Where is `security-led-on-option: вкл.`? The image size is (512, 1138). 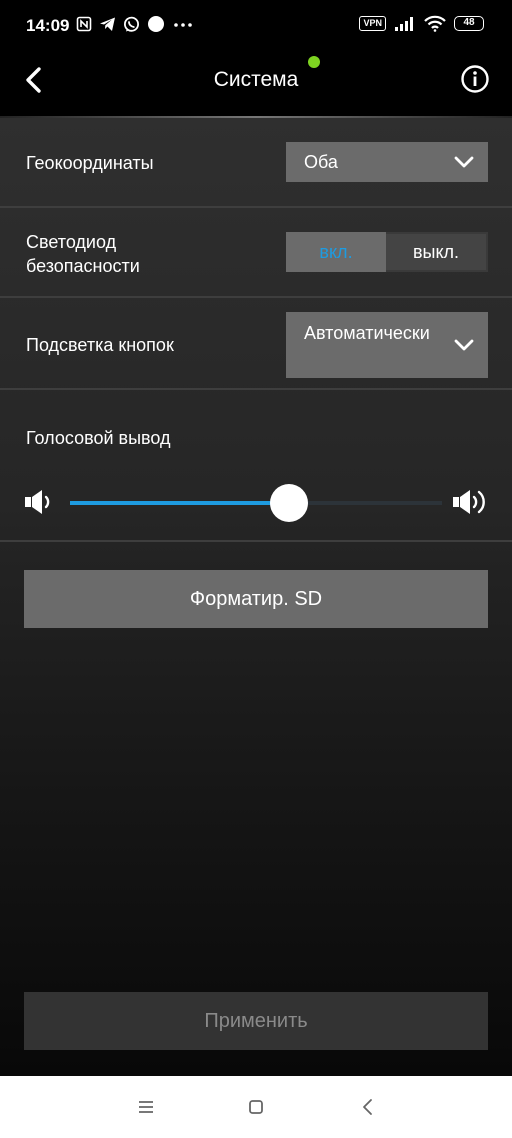 security-led-on-option: вкл. is located at coordinates (336, 252).